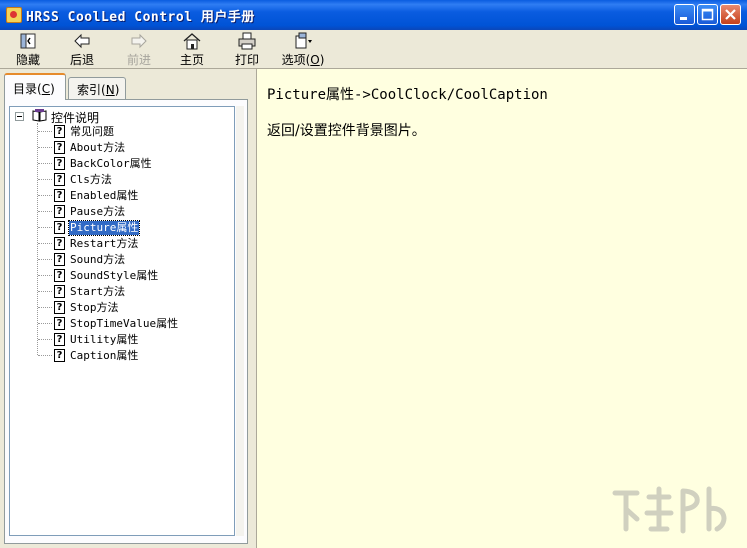 The height and width of the screenshot is (548, 747). I want to click on arrow-right-icon, so click(139, 41).